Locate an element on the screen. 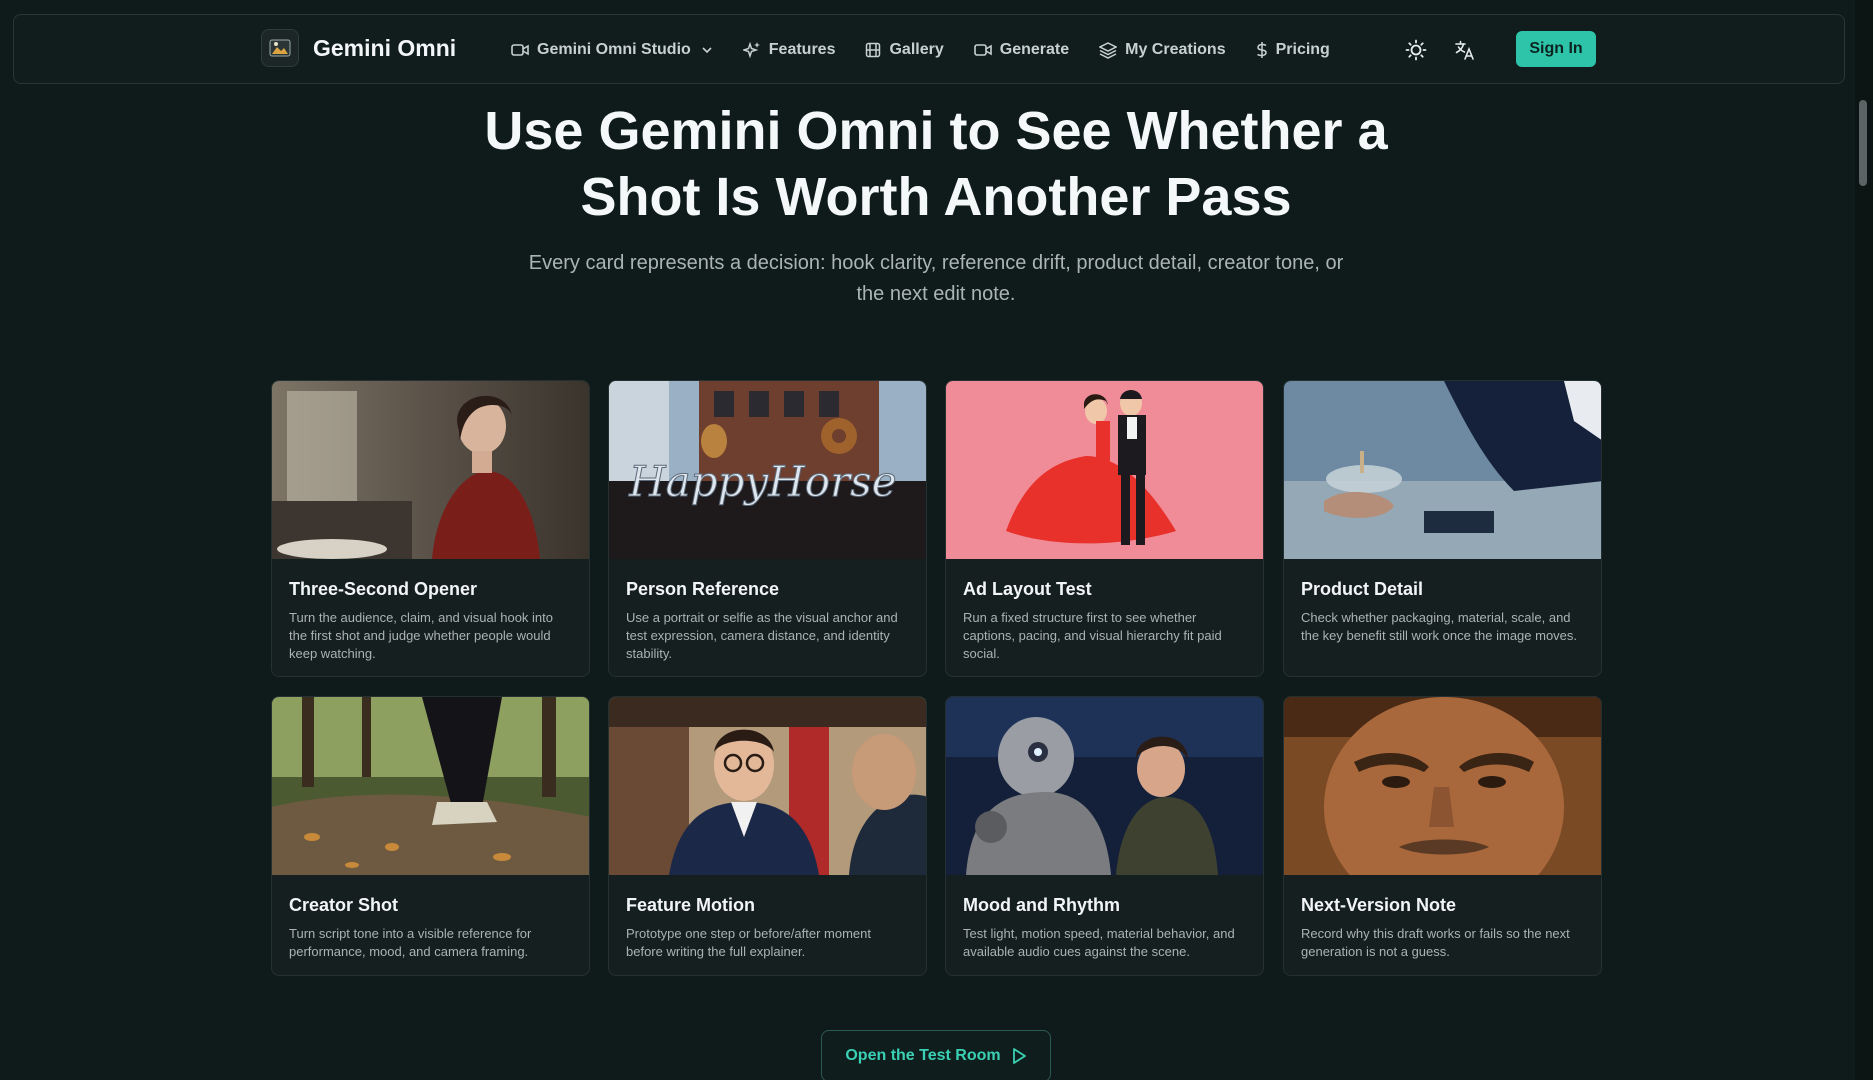 This screenshot has height=1080, width=1873. card-title: Feature Motion is located at coordinates (690, 905).